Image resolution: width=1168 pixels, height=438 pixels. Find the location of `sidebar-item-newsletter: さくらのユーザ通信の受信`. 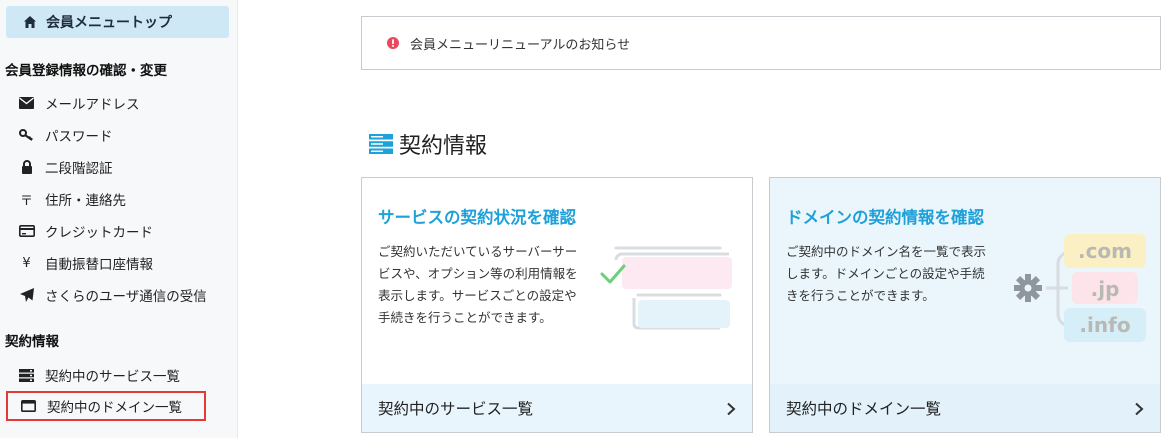

sidebar-item-newsletter: さくらのユーザ通信の受信 is located at coordinates (112, 295).